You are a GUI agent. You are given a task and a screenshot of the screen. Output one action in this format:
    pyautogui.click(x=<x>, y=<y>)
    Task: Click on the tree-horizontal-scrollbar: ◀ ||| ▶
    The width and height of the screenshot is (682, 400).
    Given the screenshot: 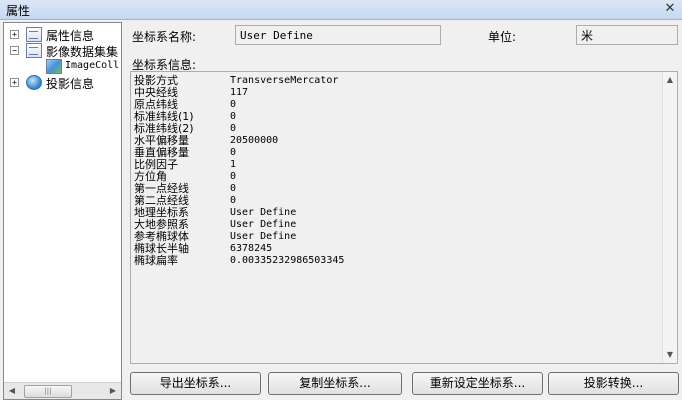 What is the action you would take?
    pyautogui.click(x=62, y=390)
    